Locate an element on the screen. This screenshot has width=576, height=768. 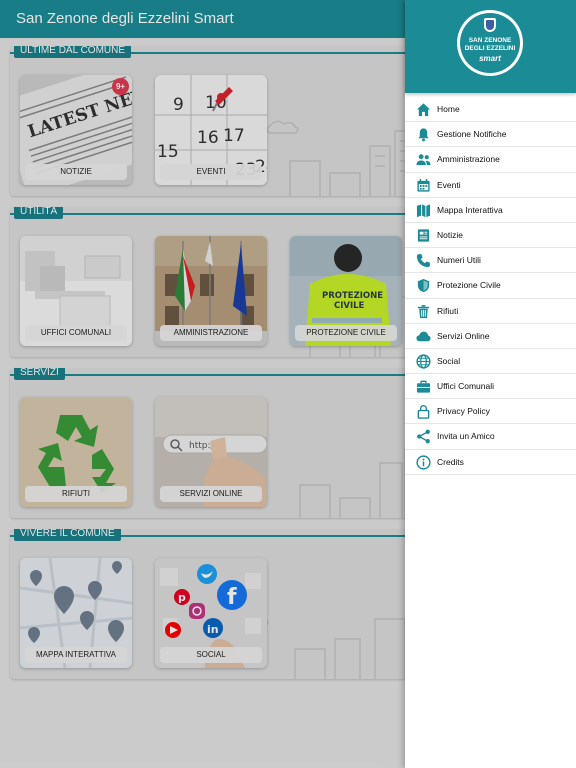
menu-item-credits: Credits is located at coordinates (490, 462).